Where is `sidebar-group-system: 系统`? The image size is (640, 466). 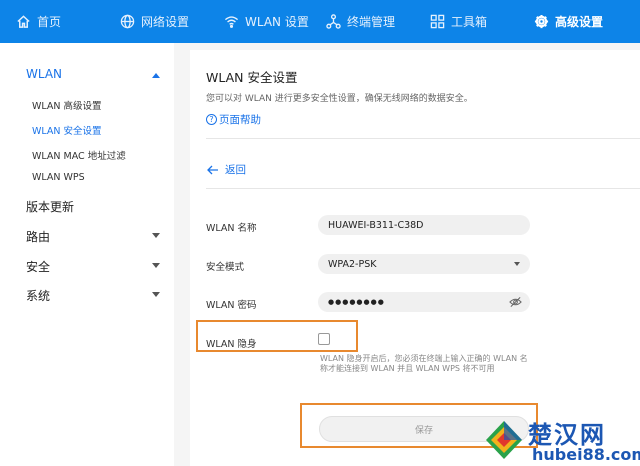
sidebar-group-system: 系统 is located at coordinates (38, 295).